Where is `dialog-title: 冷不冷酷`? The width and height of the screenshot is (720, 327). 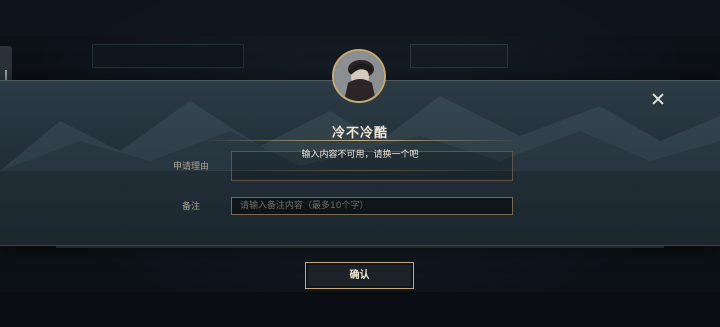
dialog-title: 冷不冷酷 is located at coordinates (359, 133).